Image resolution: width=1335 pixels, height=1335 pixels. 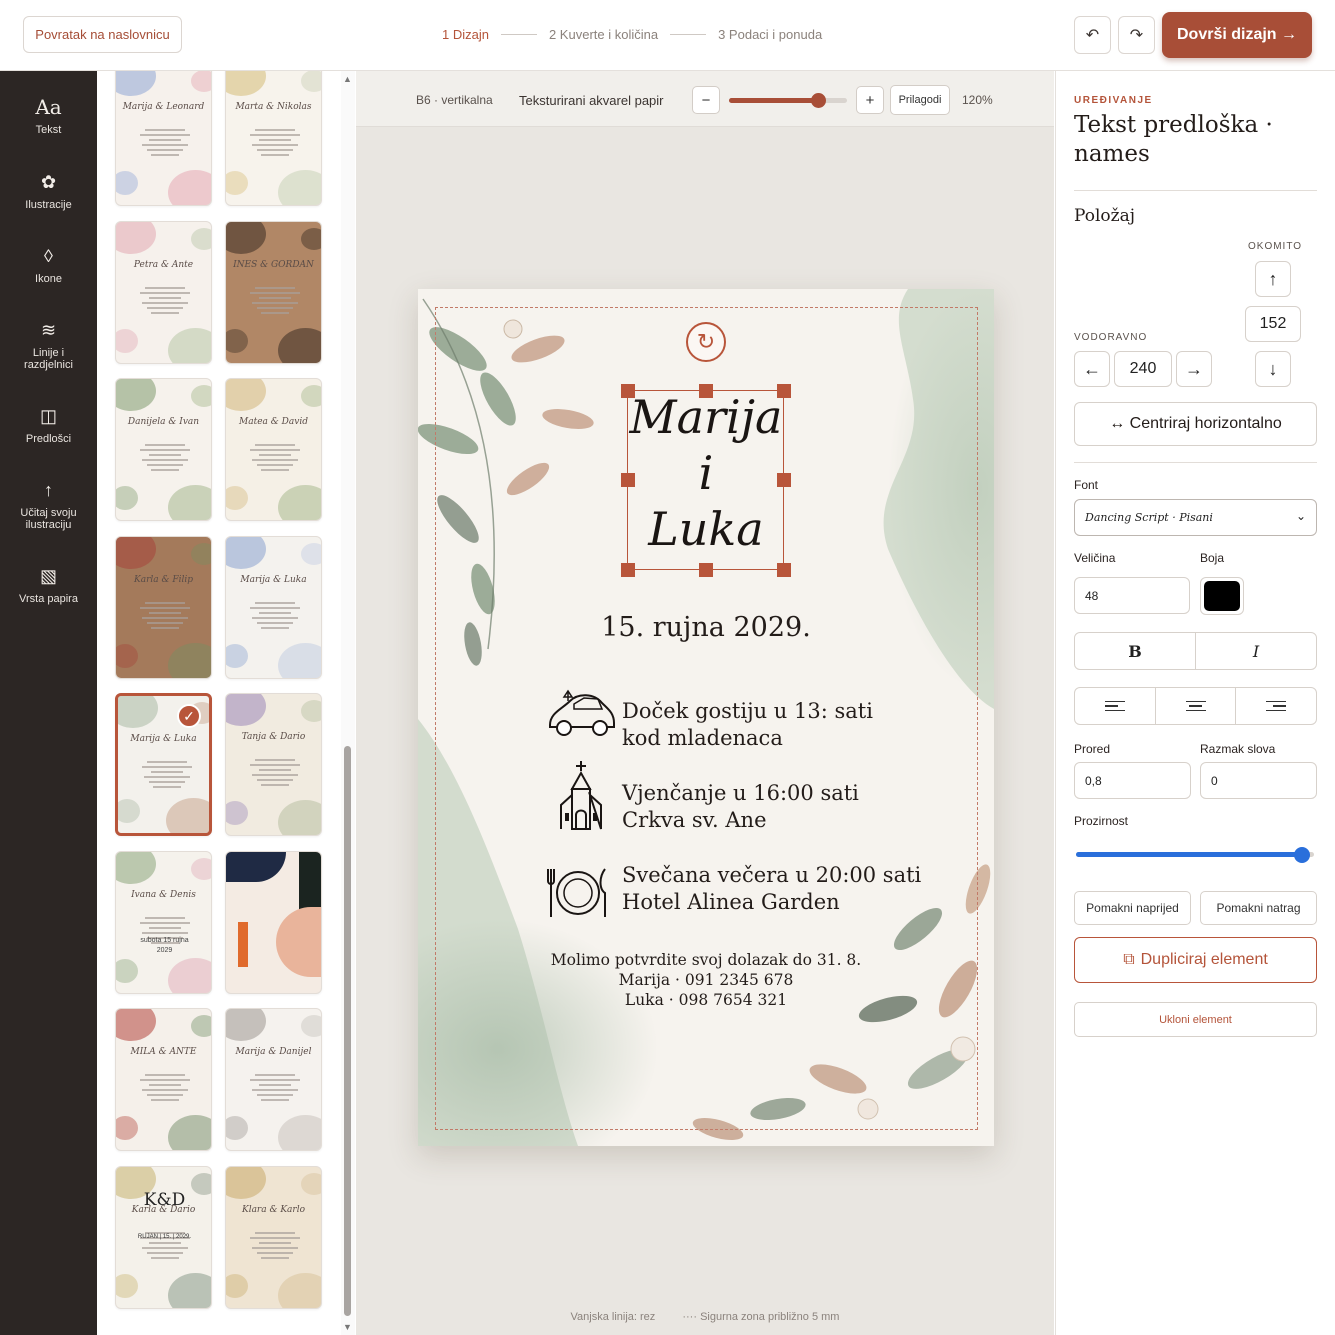 I want to click on contact-bride: Marija · 091 2345 678, so click(x=706, y=980).